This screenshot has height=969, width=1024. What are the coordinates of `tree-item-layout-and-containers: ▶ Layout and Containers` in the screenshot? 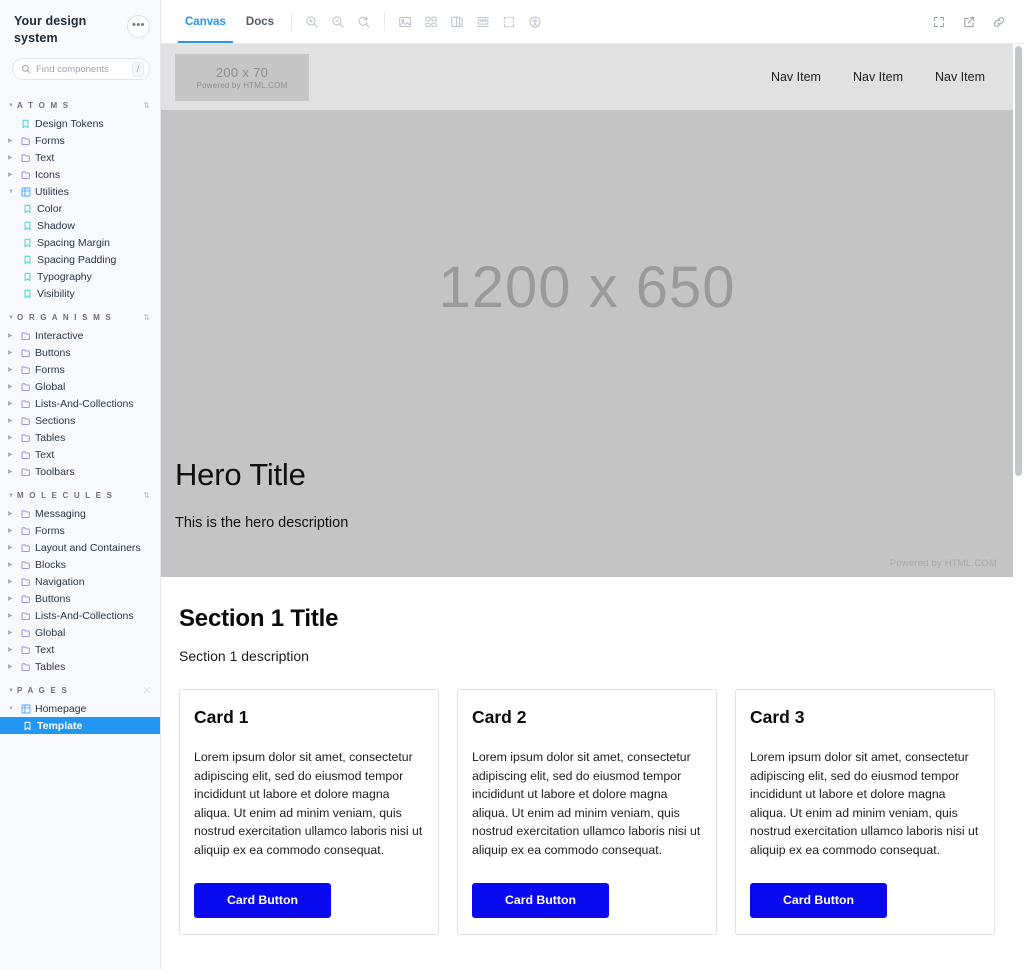 It's located at (80, 547).